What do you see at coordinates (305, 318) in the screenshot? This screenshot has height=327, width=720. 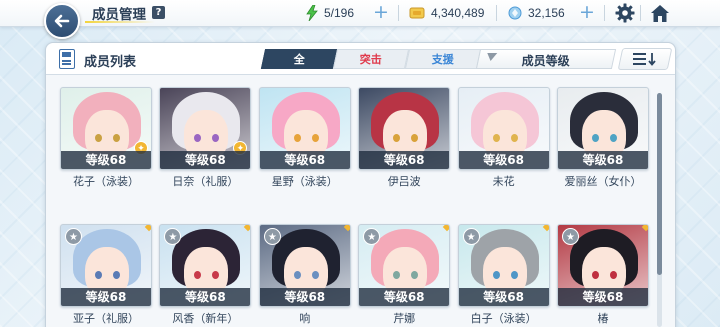 I see `member-name: 响` at bounding box center [305, 318].